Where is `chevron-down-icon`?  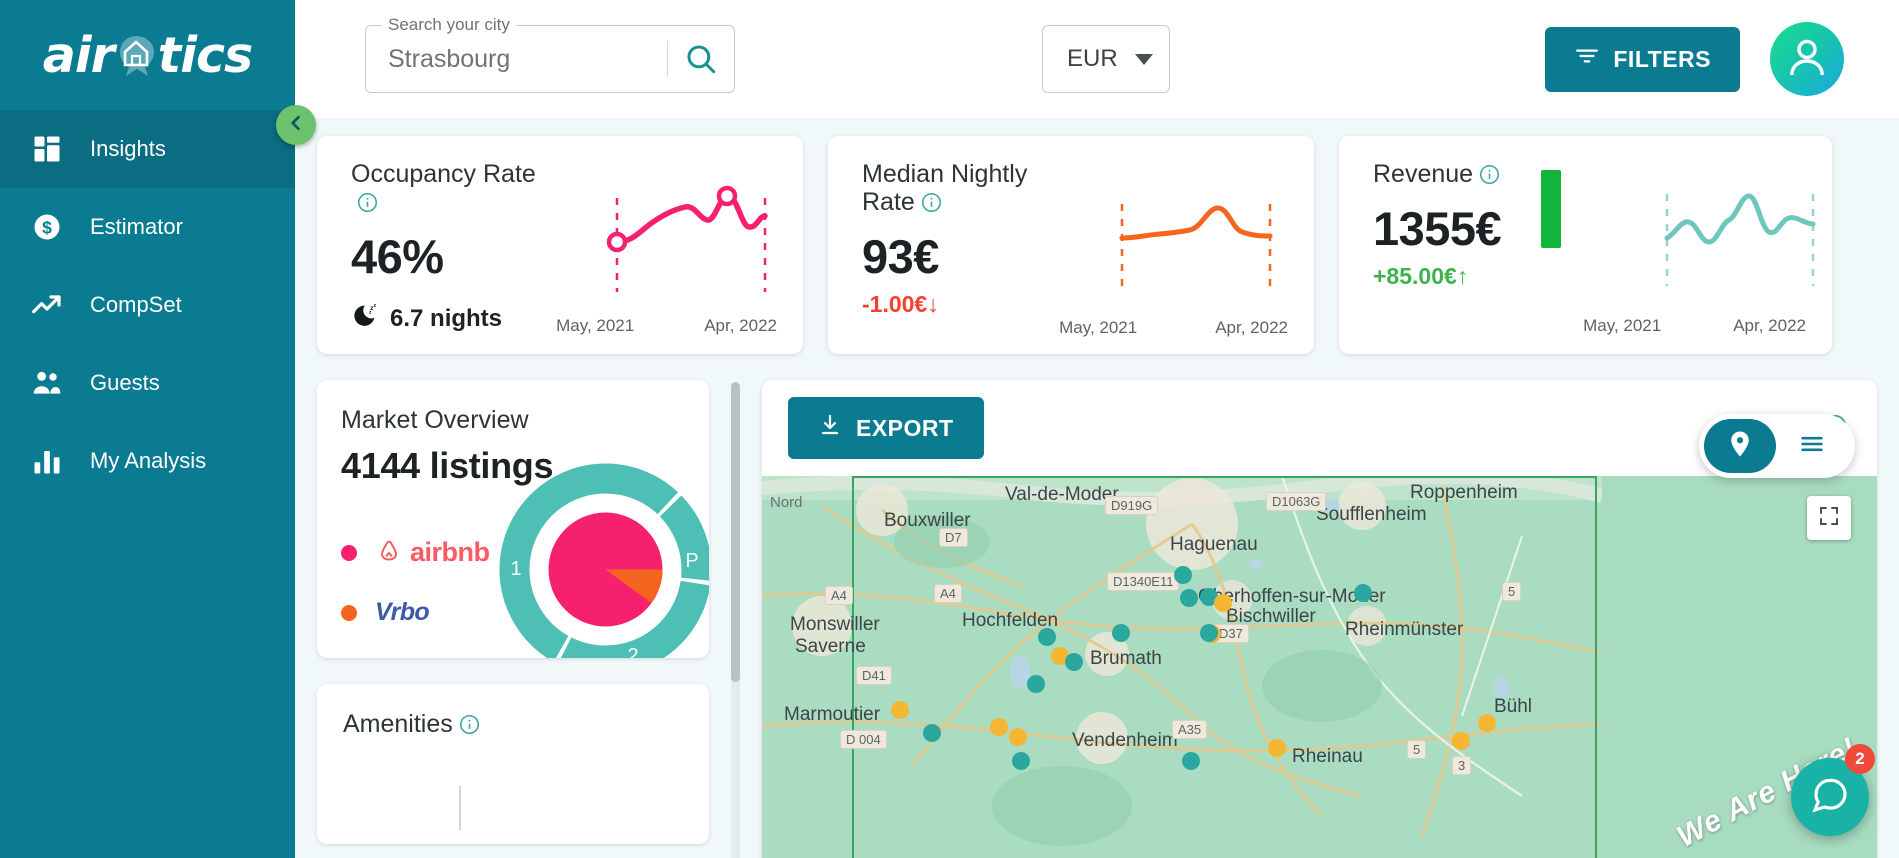
chevron-down-icon is located at coordinates (1144, 59).